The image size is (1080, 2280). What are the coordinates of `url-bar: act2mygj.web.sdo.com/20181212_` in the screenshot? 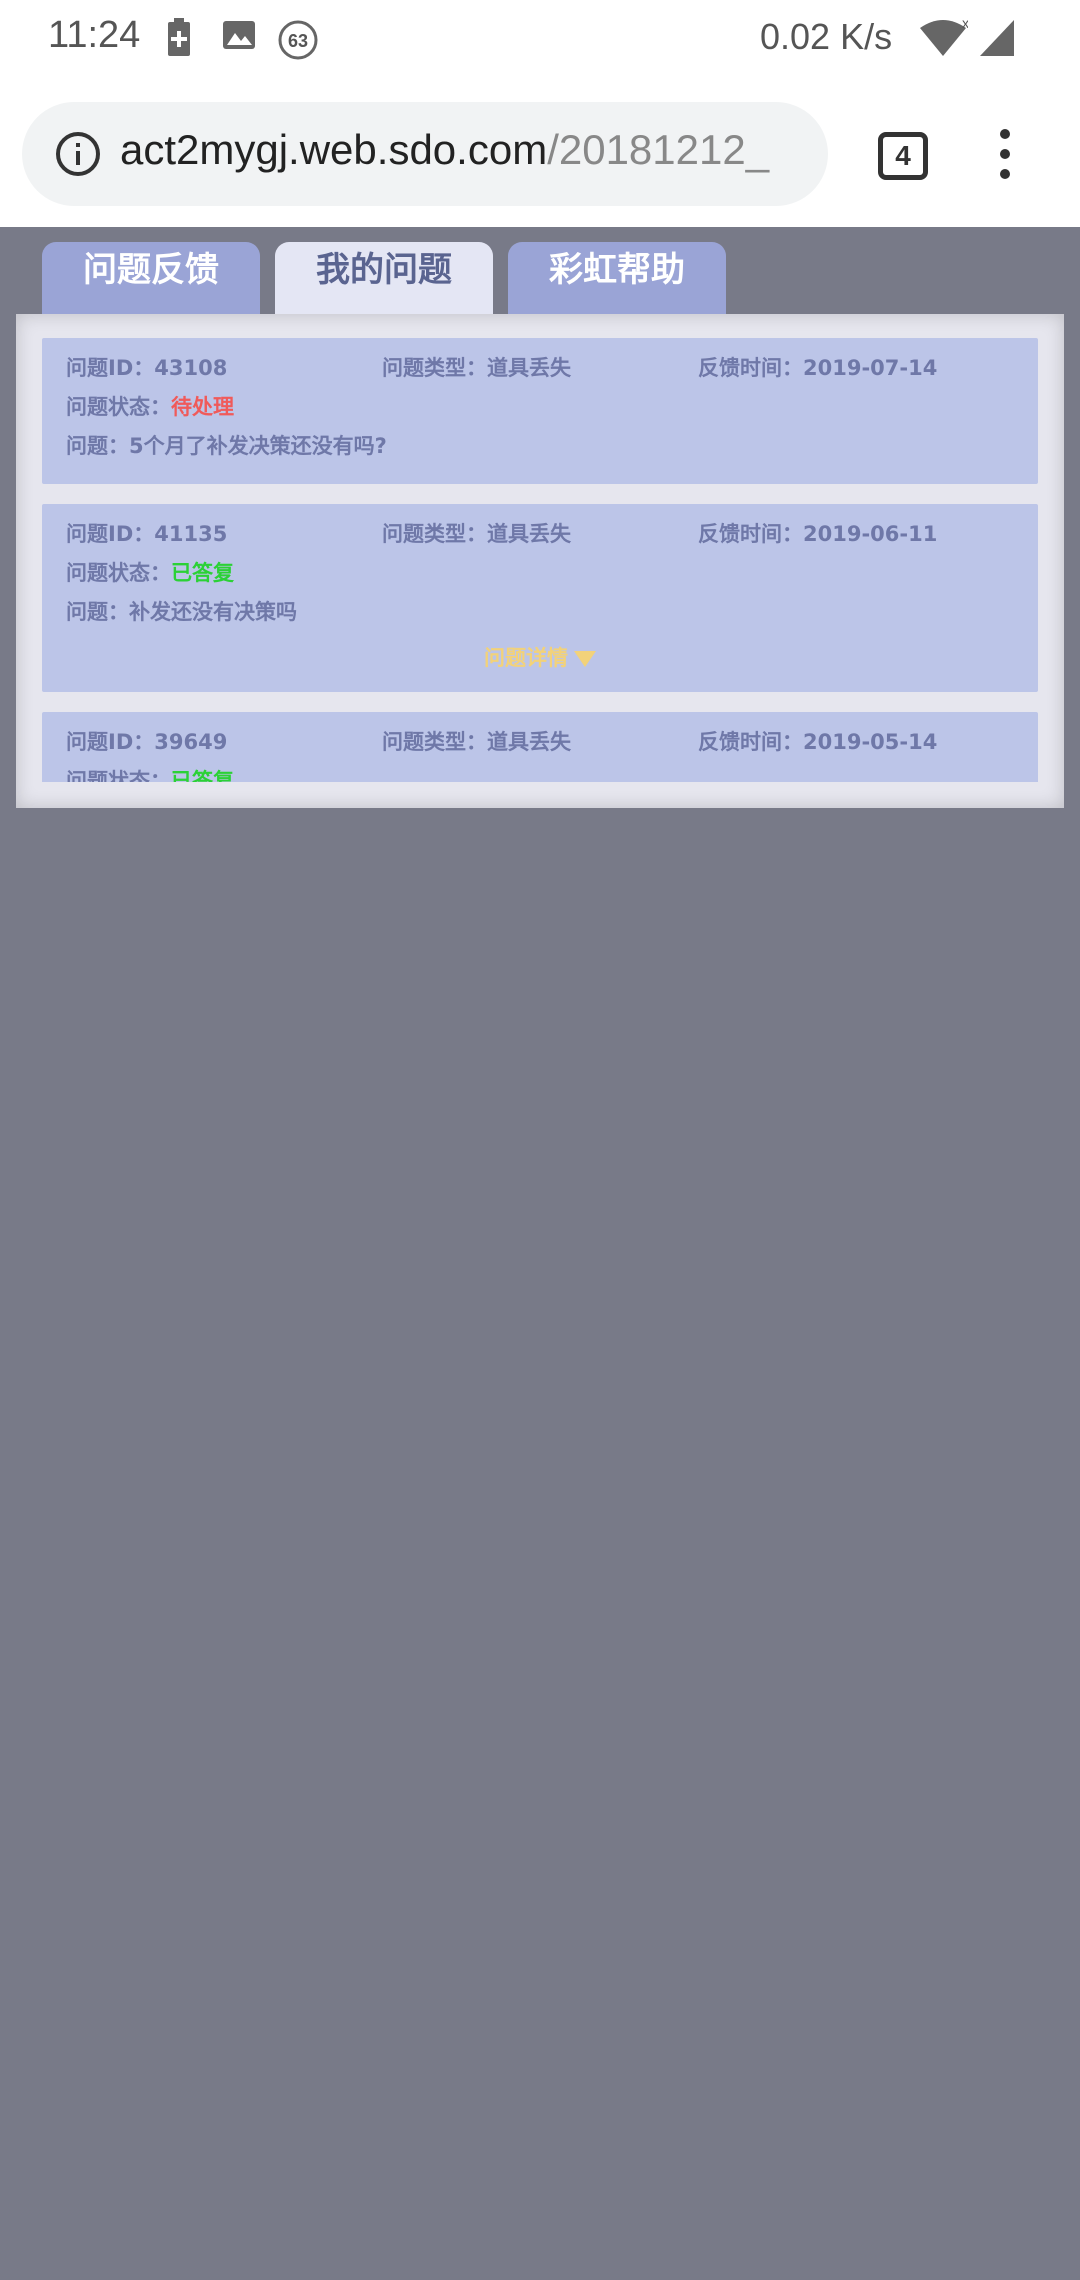 It's located at (425, 154).